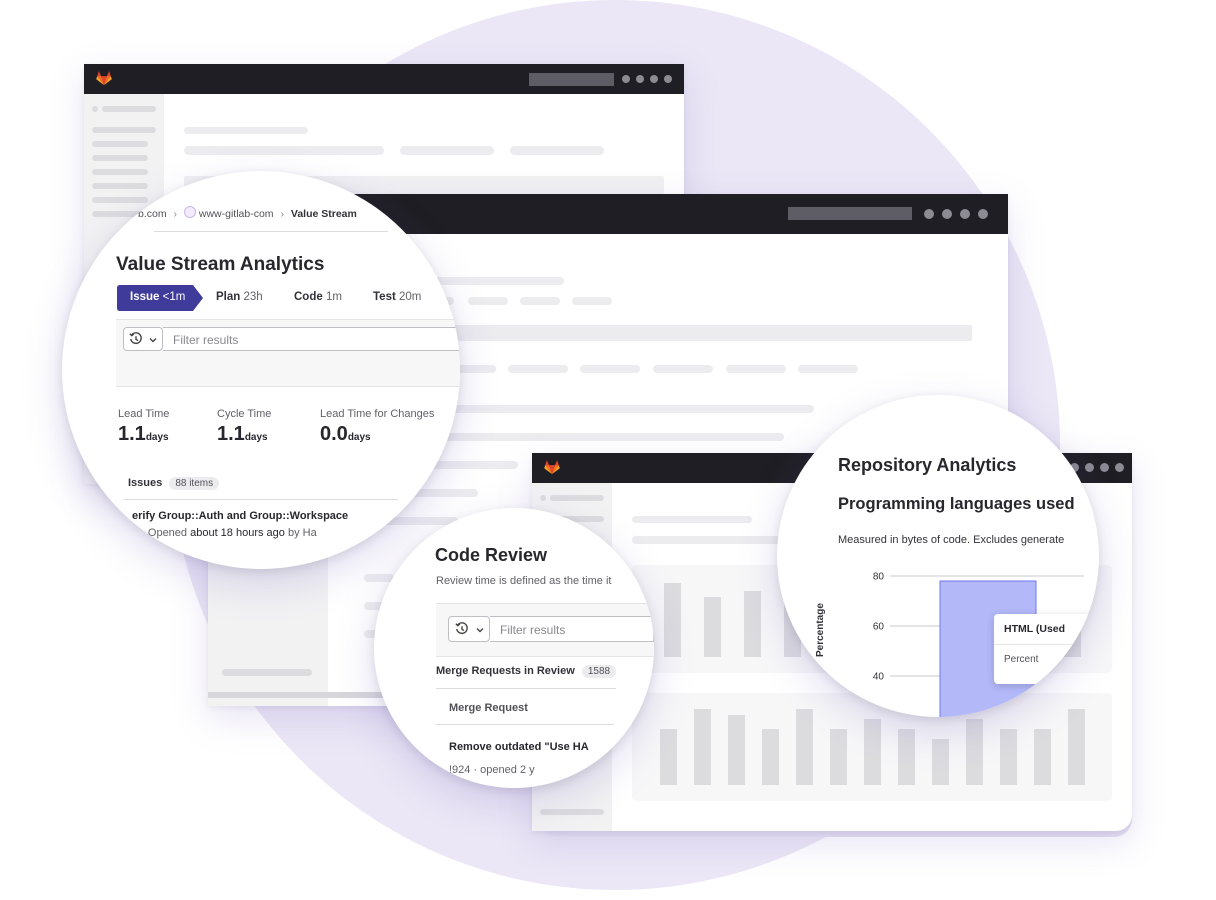  Describe the element at coordinates (239, 297) in the screenshot. I see `stage-tab-plan: Plan 23h` at that location.